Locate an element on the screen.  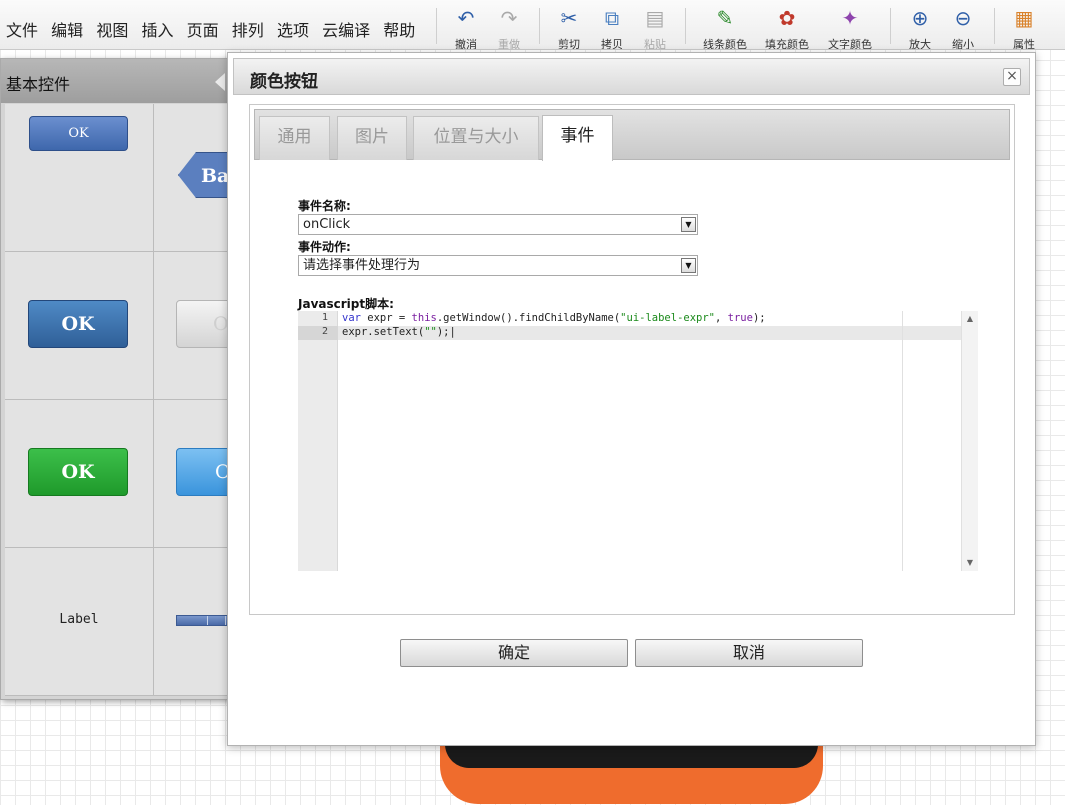
redo-icon: ↷ is located at coordinates (509, 18).